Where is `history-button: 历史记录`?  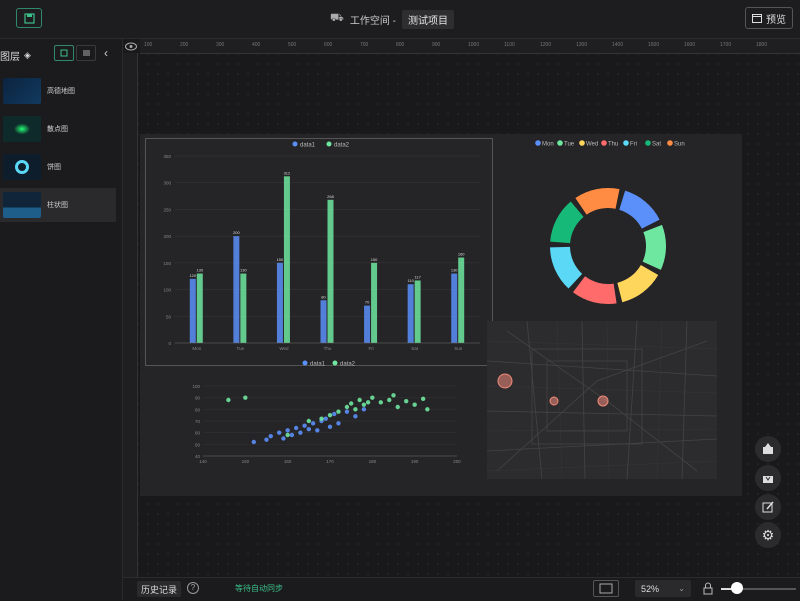
history-button: 历史记录 is located at coordinates (159, 589).